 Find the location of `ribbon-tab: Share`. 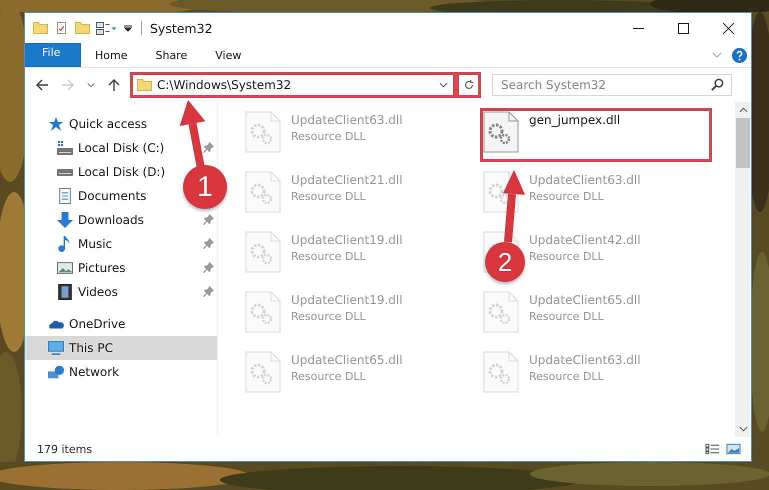

ribbon-tab: Share is located at coordinates (171, 55).